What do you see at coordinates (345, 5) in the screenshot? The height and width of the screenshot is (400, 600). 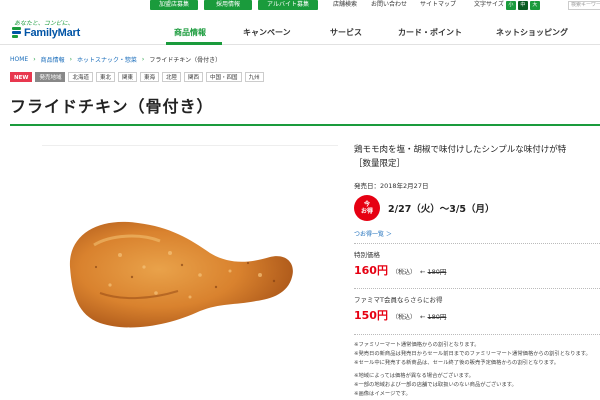 I see `store-search-link: 店舗検索` at bounding box center [345, 5].